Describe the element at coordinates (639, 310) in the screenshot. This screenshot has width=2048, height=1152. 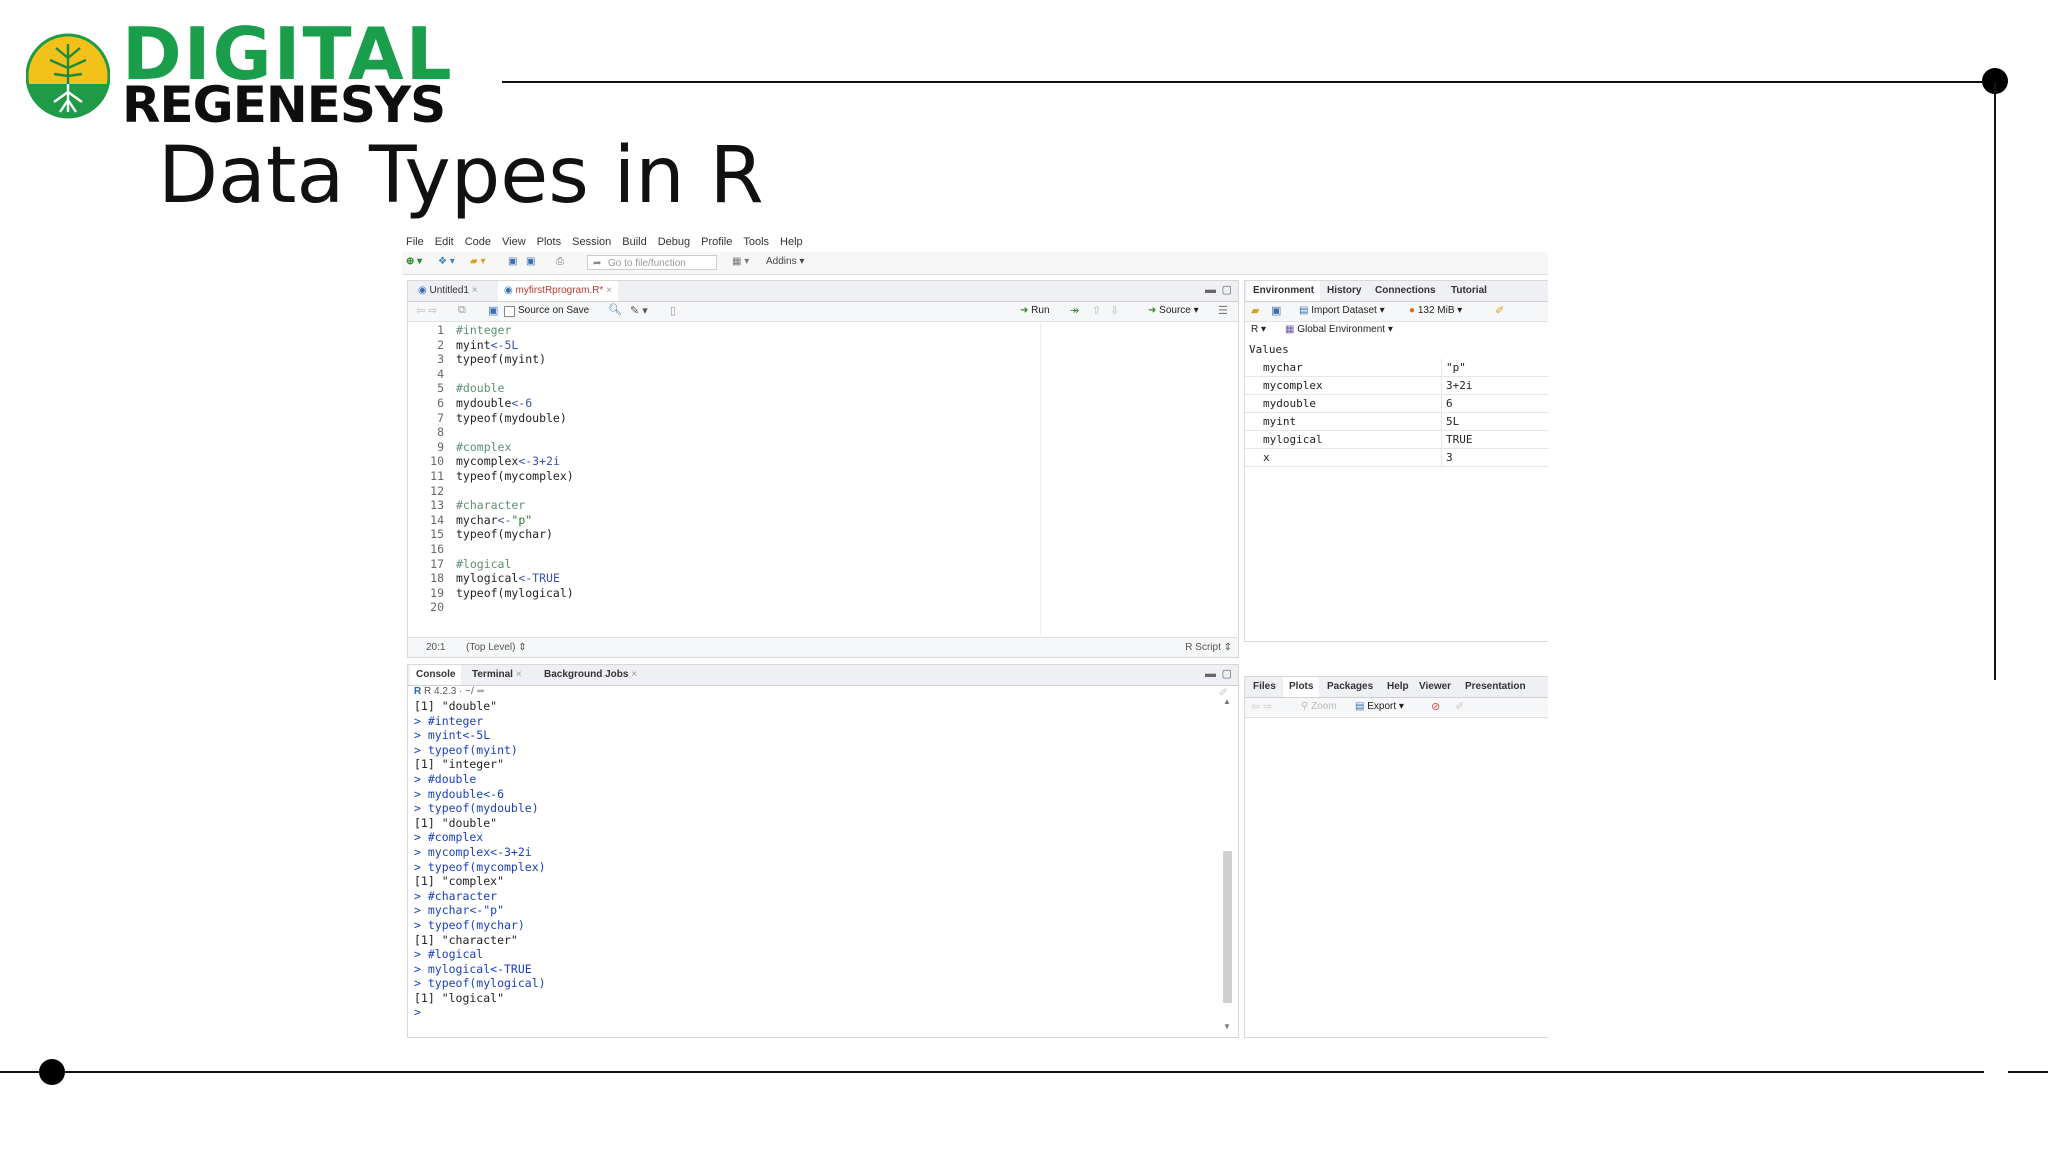
I see `code-tools-icon: ✎ ▾` at that location.